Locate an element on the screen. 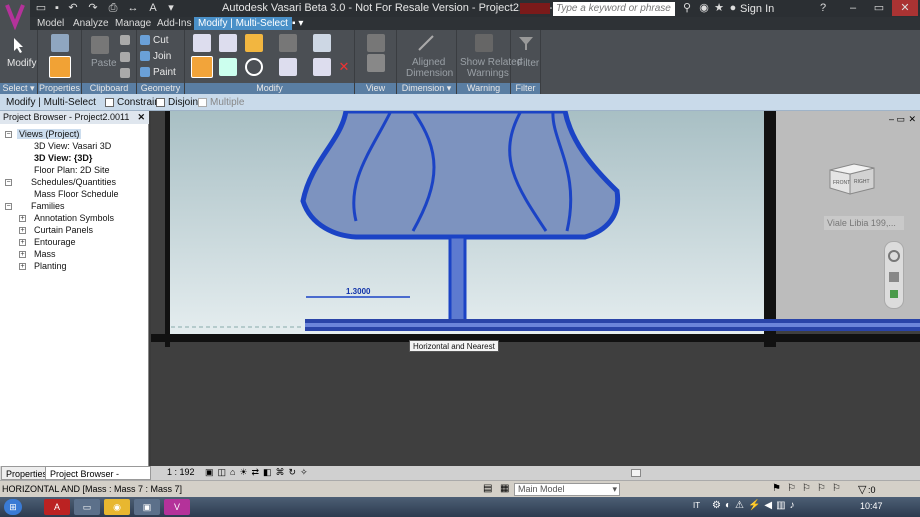 The height and width of the screenshot is (517, 920). clock: 10:47 is located at coordinates (871, 506).